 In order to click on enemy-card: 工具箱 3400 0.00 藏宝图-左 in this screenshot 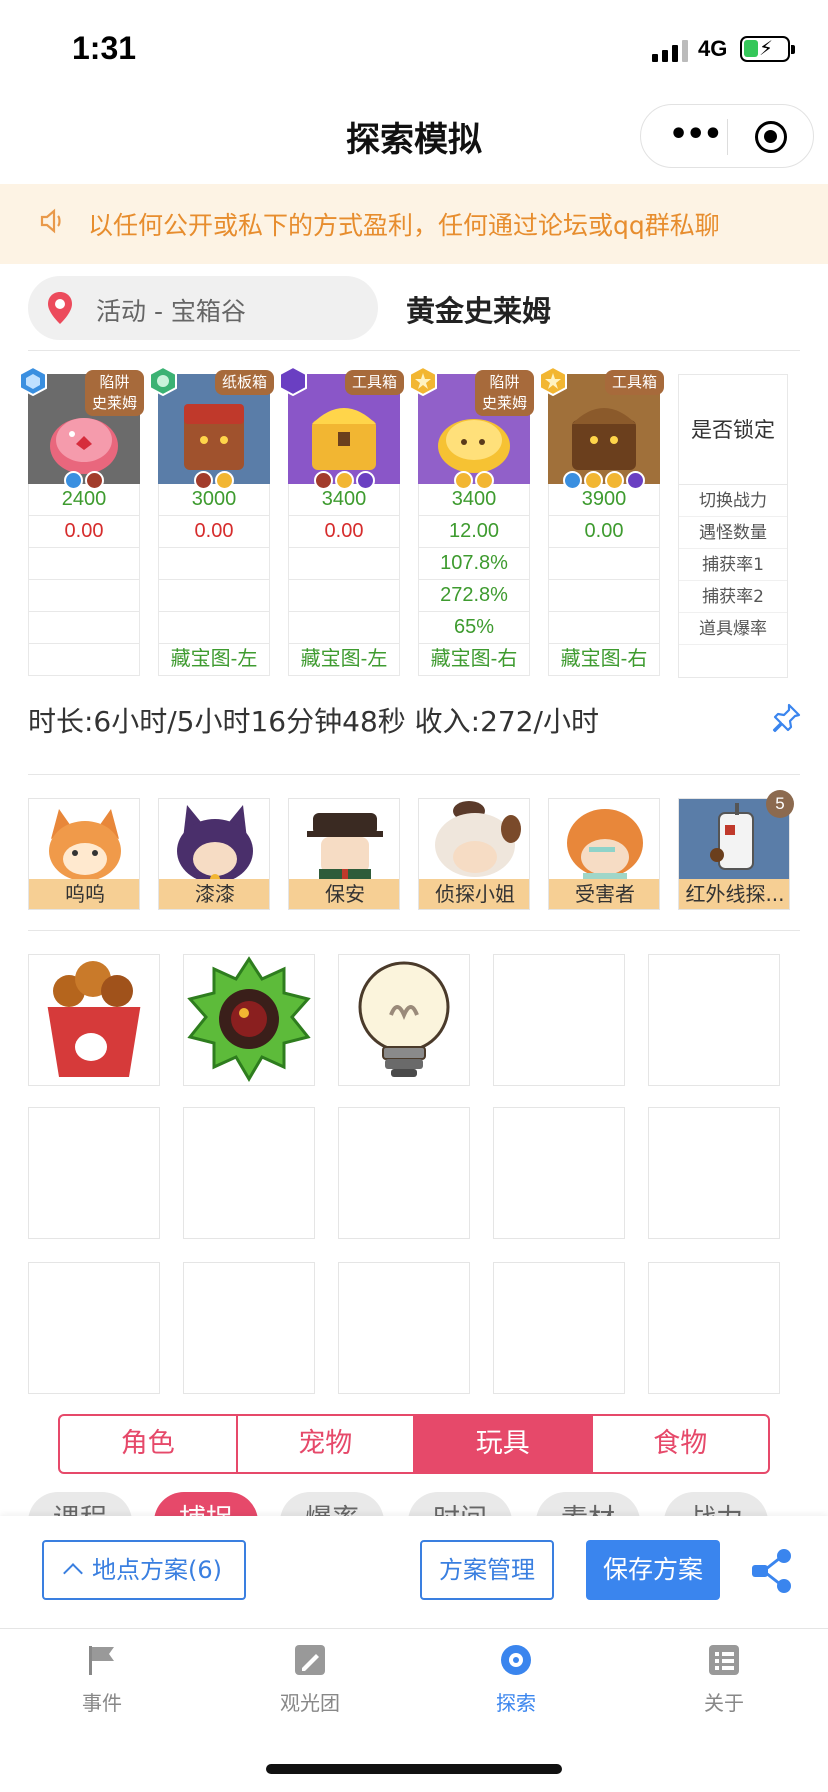, I will do `click(341, 521)`.